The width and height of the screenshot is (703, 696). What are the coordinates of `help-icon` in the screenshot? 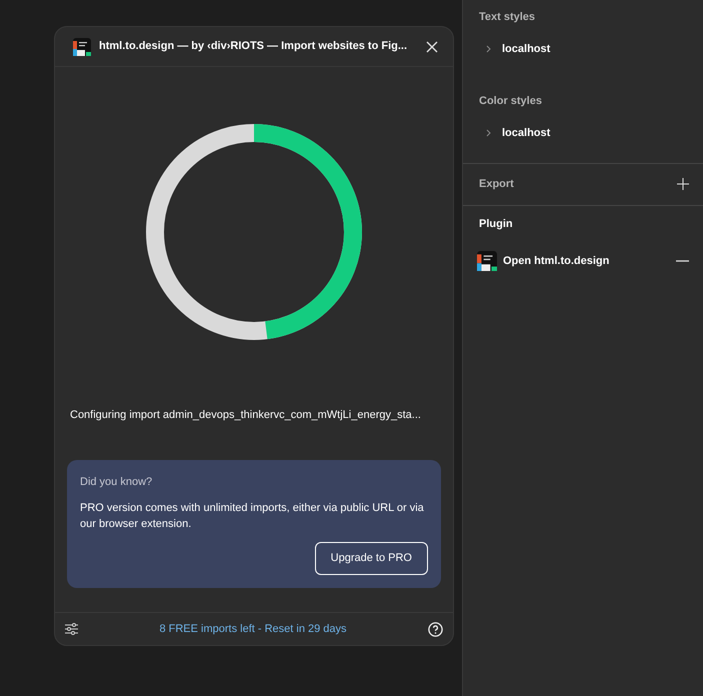 It's located at (435, 629).